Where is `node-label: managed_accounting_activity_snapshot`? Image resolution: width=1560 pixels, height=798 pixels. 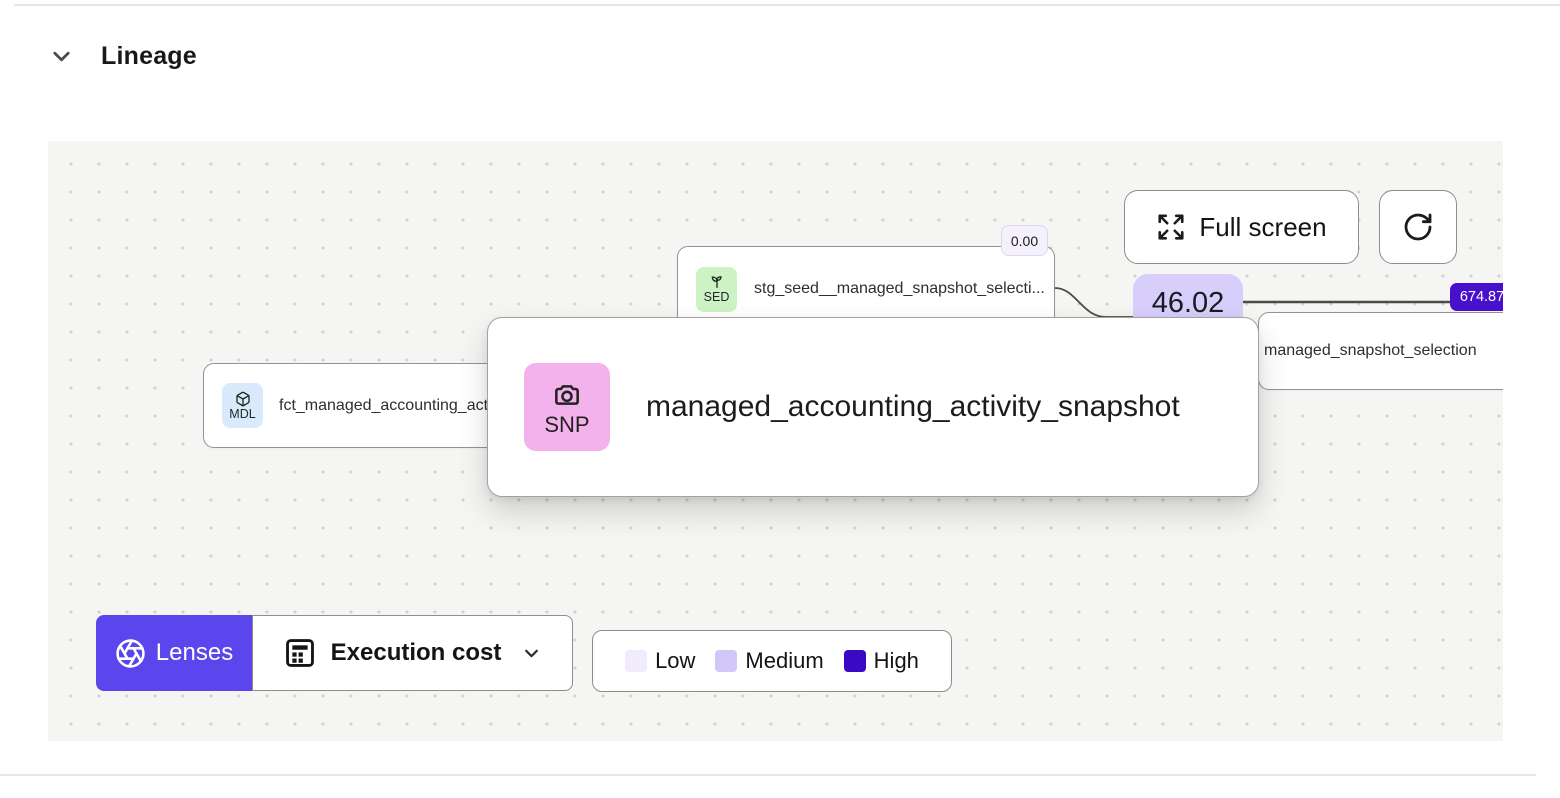
node-label: managed_accounting_activity_snapshot is located at coordinates (913, 406).